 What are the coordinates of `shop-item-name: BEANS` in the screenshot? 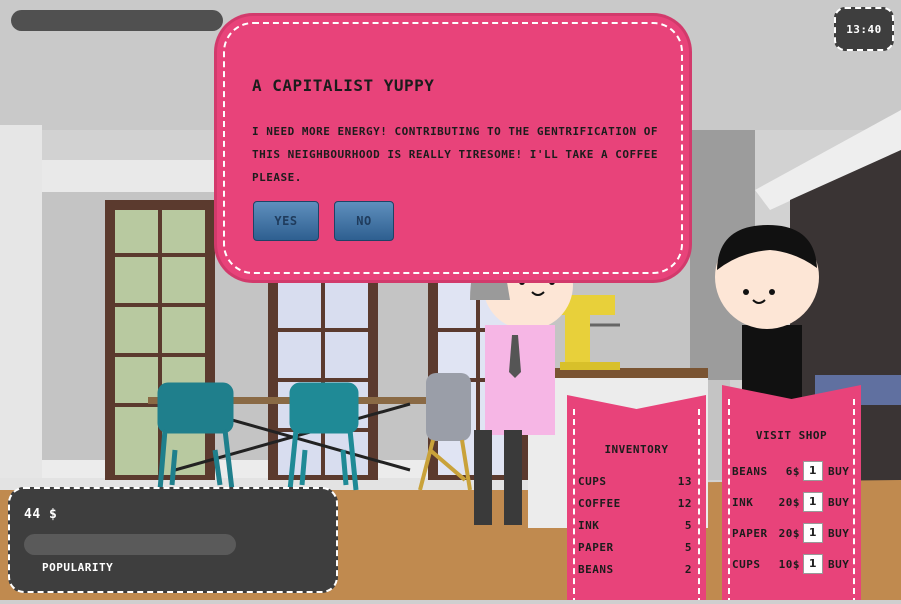 It's located at (750, 471).